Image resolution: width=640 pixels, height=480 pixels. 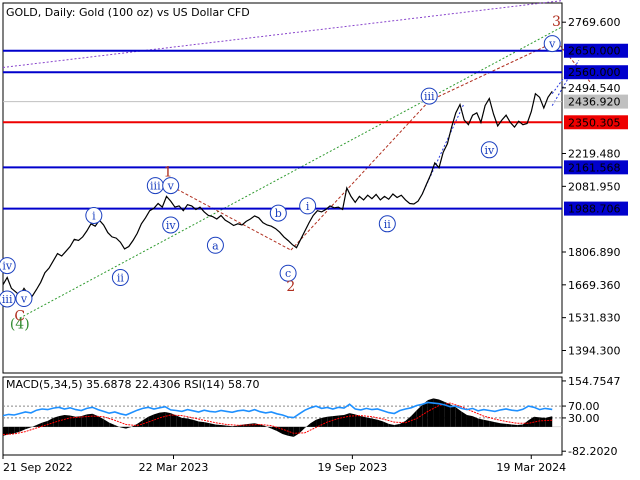 I want to click on price-axis-label: 2769.600, so click(x=594, y=22).